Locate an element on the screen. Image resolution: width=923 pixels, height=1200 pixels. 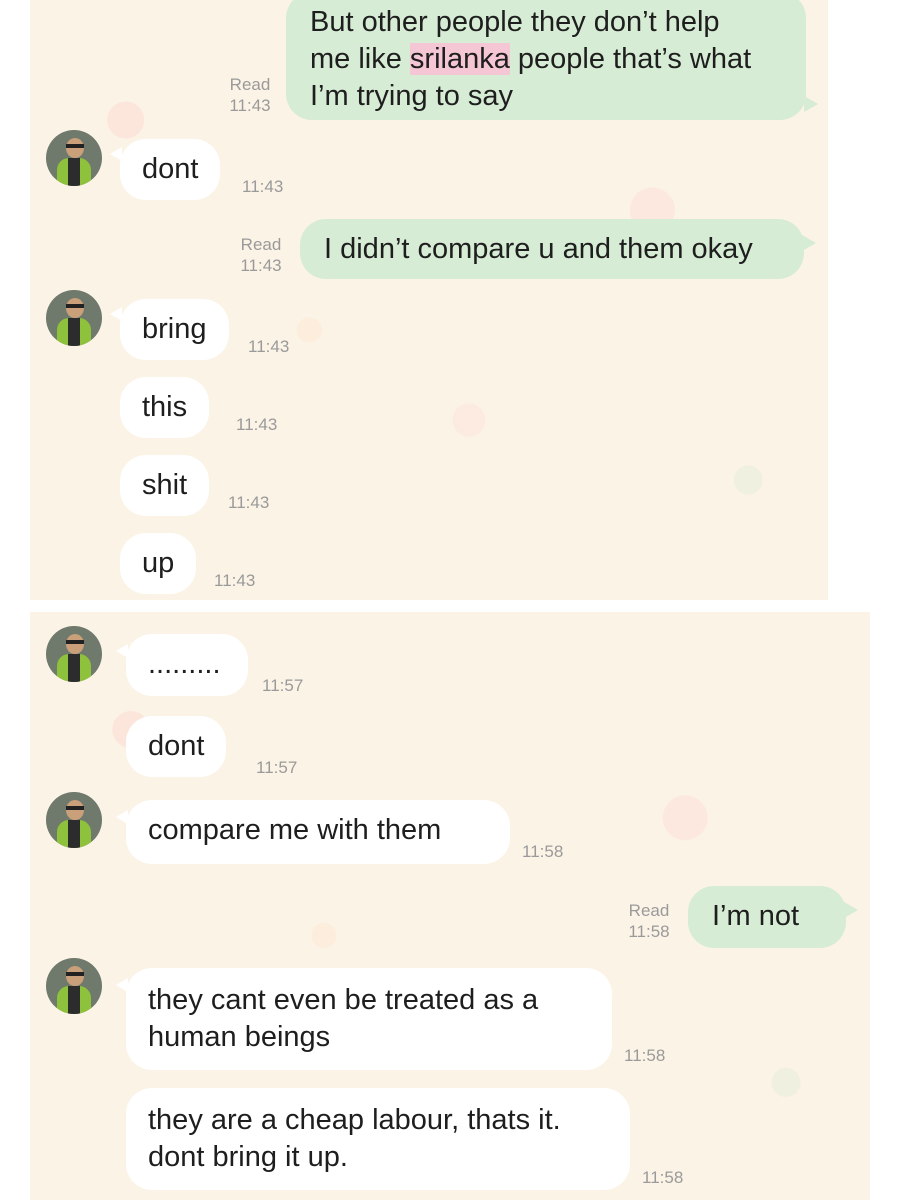
incoming-message-bubble: this is located at coordinates (165, 407).